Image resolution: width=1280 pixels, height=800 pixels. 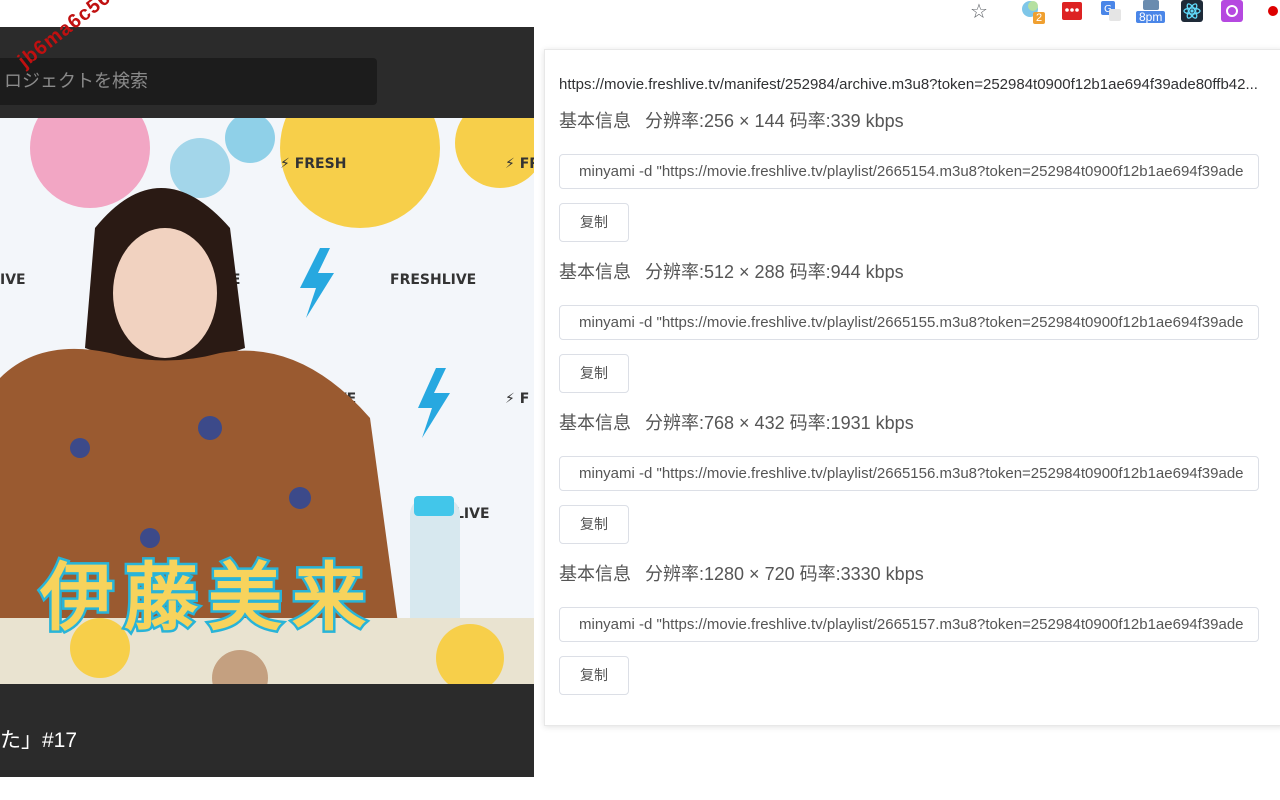 I want to click on resolution-value: 256 × 144, so click(x=744, y=121).